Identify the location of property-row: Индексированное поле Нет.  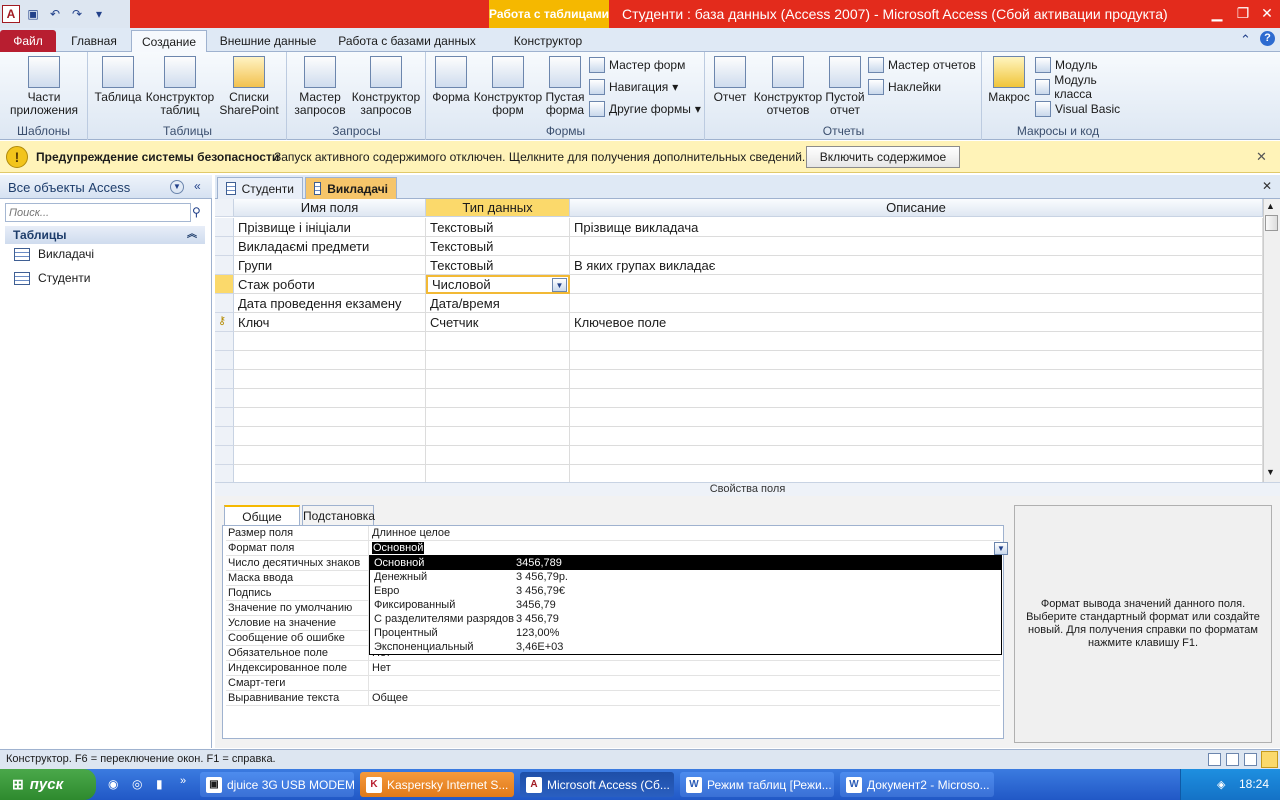
(613, 668).